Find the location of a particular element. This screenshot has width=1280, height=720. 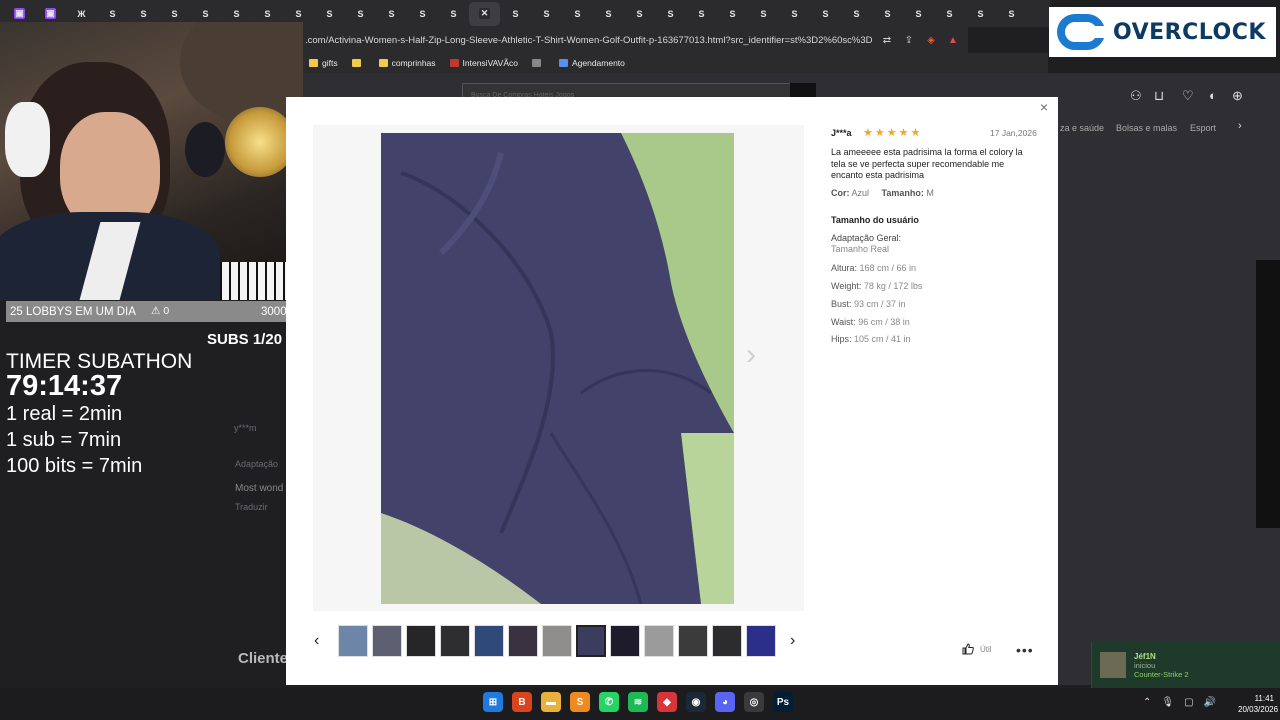

bookmark-icon is located at coordinates (563, 63).